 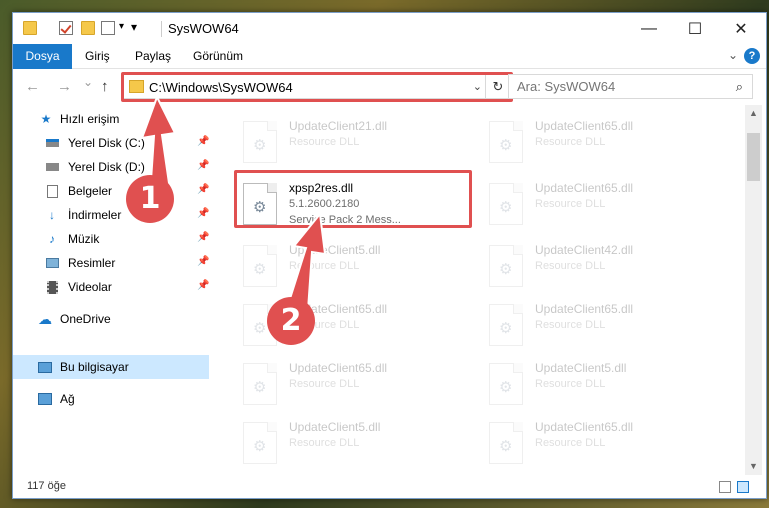 I want to click on step-badge-1: 1, so click(x=150, y=199).